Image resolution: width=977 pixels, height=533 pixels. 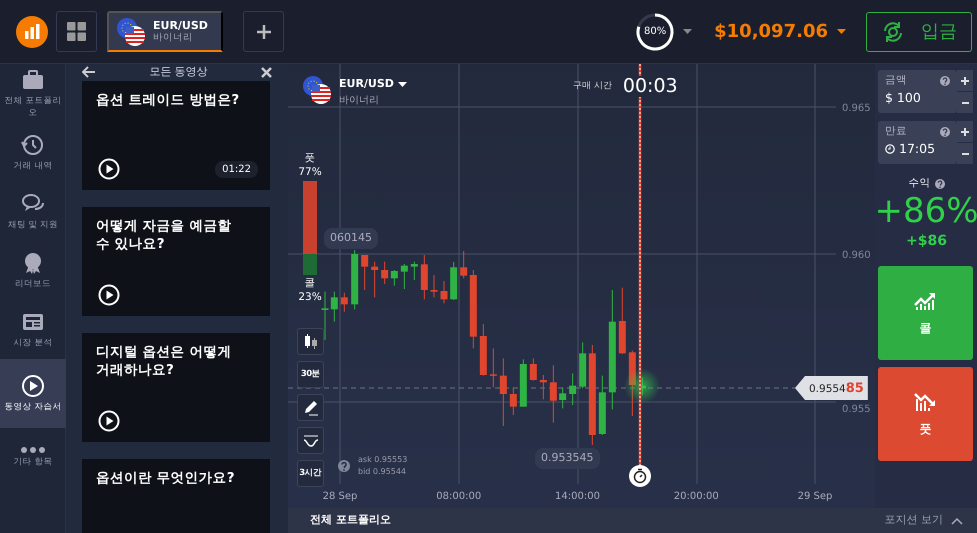 I want to click on sidebar-item: 기타 항목, so click(x=33, y=457).